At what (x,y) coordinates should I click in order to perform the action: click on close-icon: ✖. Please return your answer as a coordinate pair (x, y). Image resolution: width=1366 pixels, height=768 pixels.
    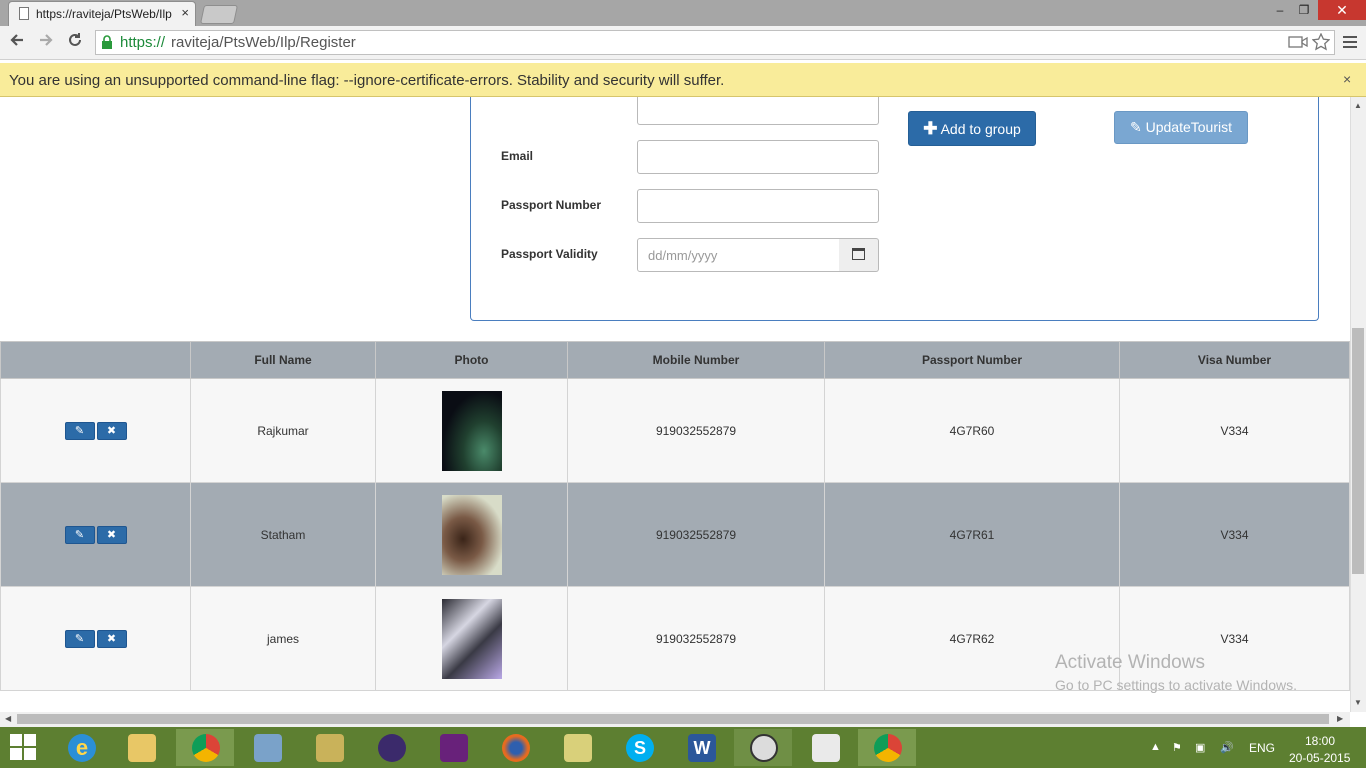
    Looking at the image, I should click on (111, 638).